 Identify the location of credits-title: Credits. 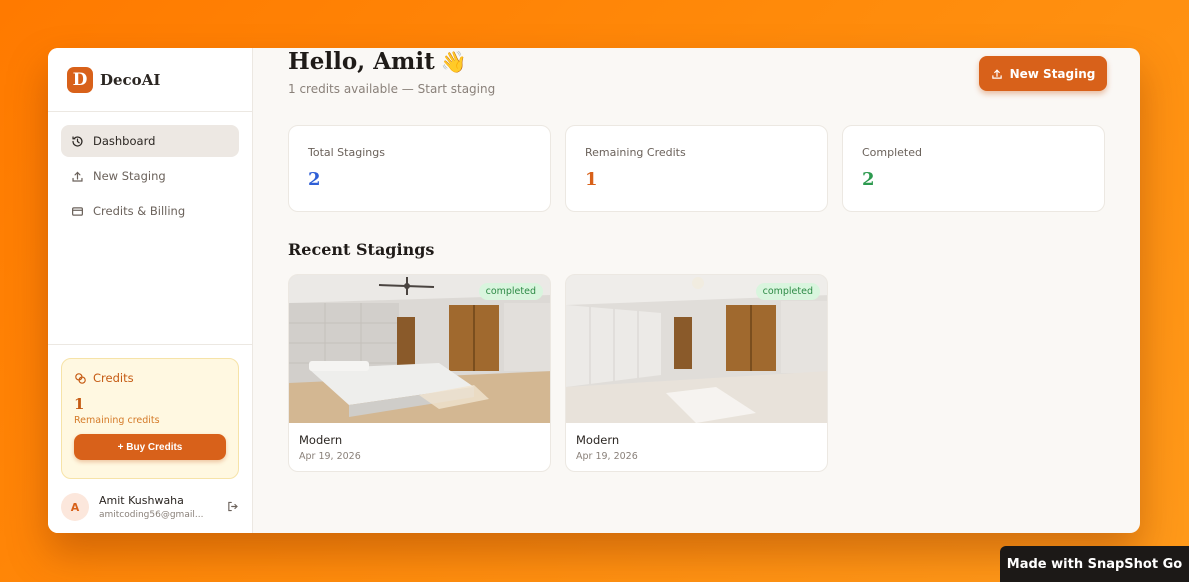
(113, 378).